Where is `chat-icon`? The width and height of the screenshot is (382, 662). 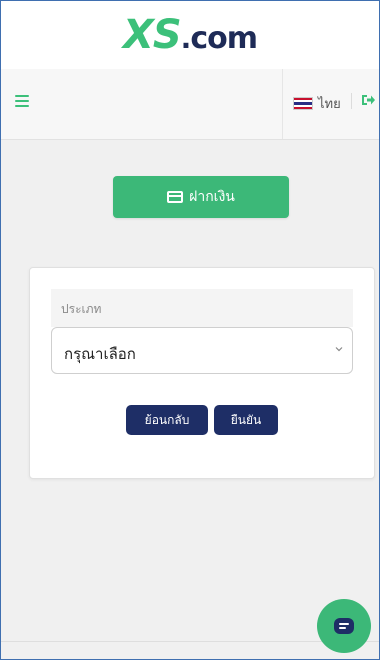 chat-icon is located at coordinates (344, 626).